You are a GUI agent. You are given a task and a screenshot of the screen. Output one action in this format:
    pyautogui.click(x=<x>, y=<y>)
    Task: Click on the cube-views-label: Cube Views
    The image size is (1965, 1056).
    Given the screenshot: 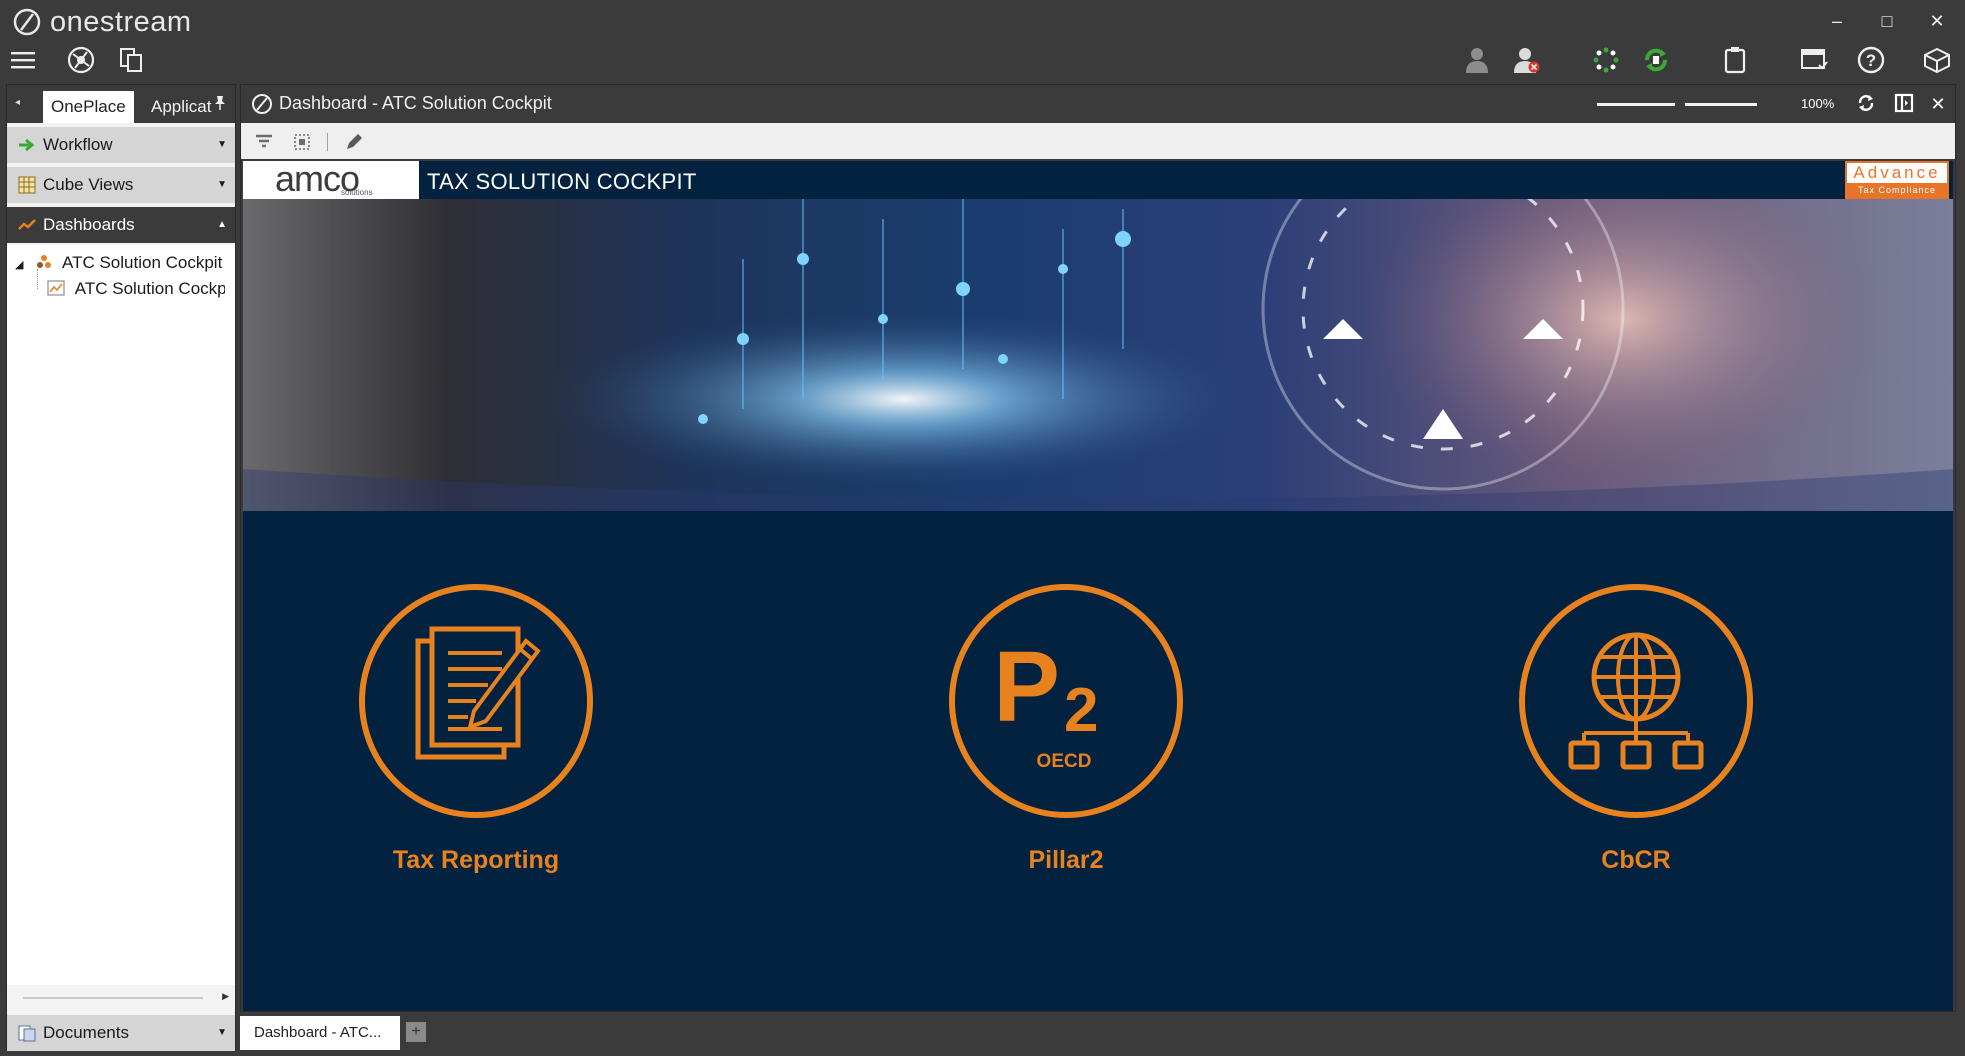 What is the action you would take?
    pyautogui.click(x=88, y=184)
    